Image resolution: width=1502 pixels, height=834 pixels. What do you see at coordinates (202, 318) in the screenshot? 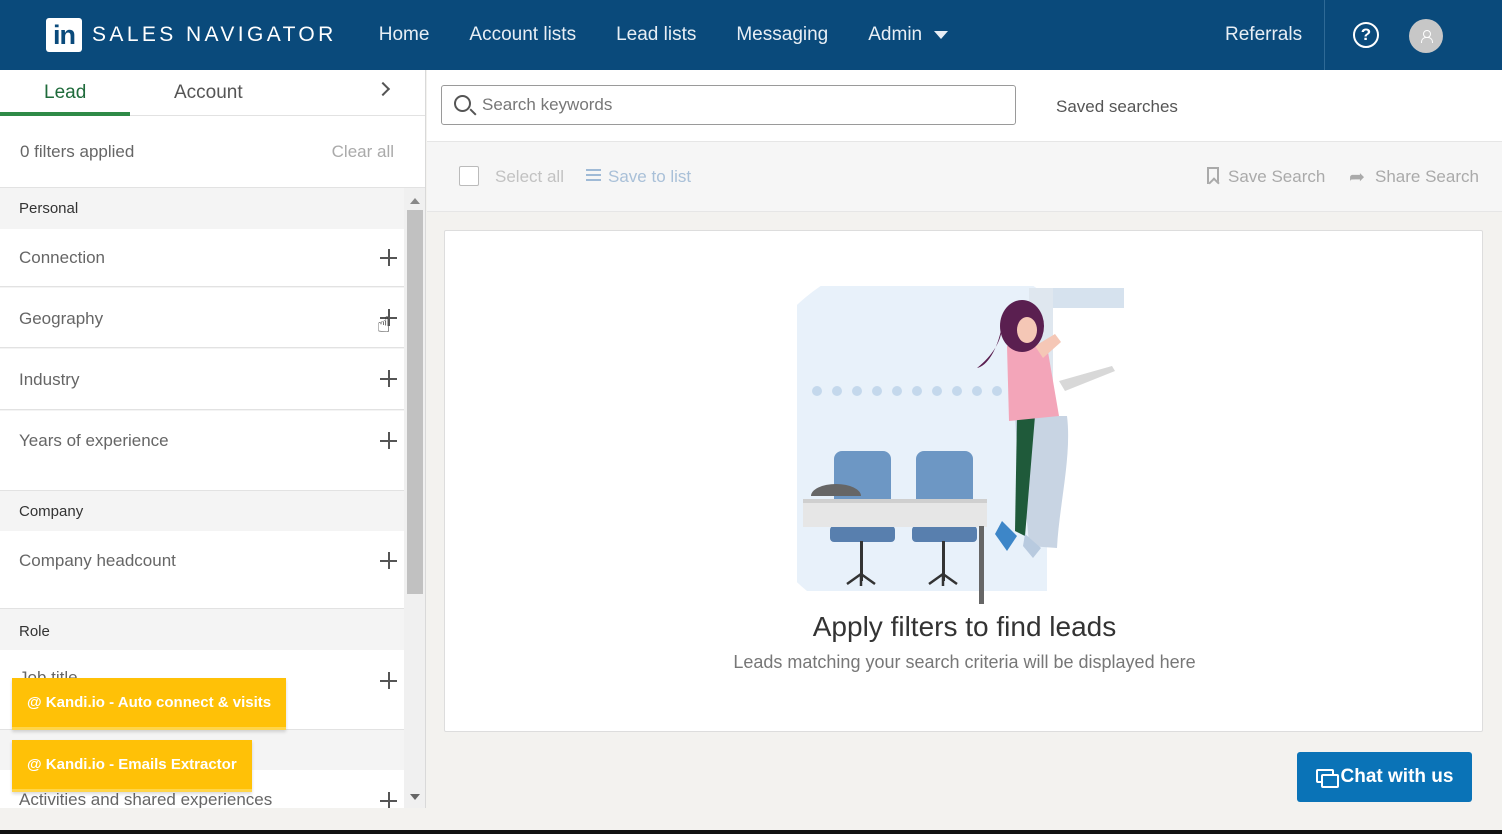
I see `filter-geography: Geography` at bounding box center [202, 318].